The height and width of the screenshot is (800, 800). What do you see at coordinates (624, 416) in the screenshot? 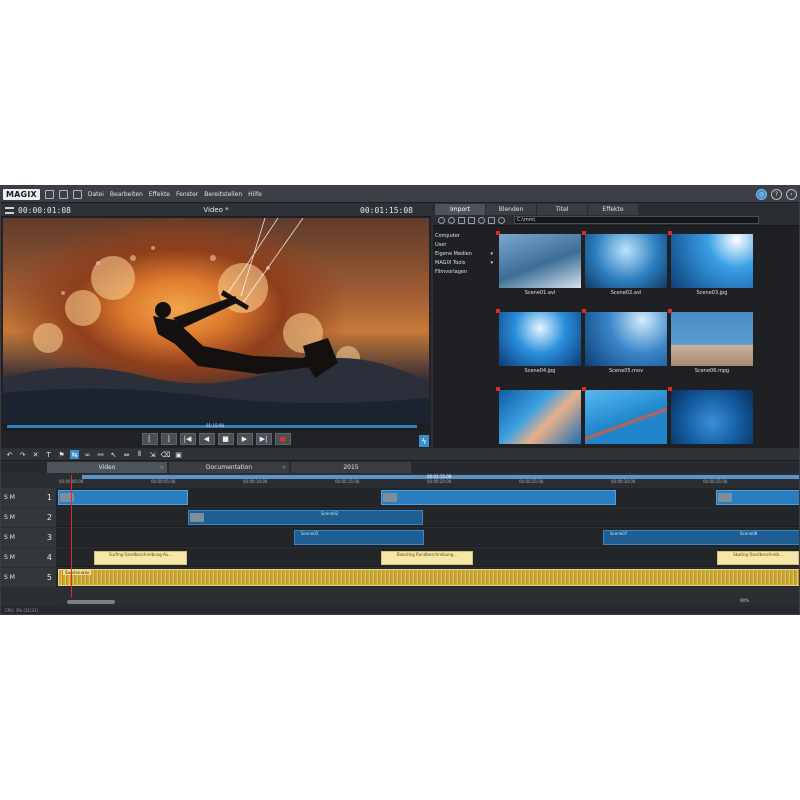
I see `thumbnail-scene08` at bounding box center [624, 416].